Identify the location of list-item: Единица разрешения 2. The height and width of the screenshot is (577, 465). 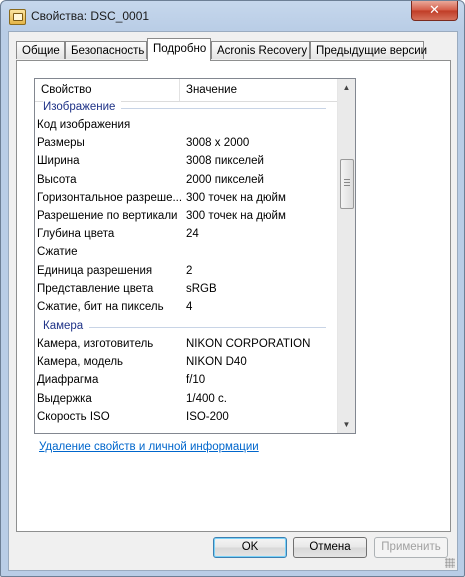
(186, 271).